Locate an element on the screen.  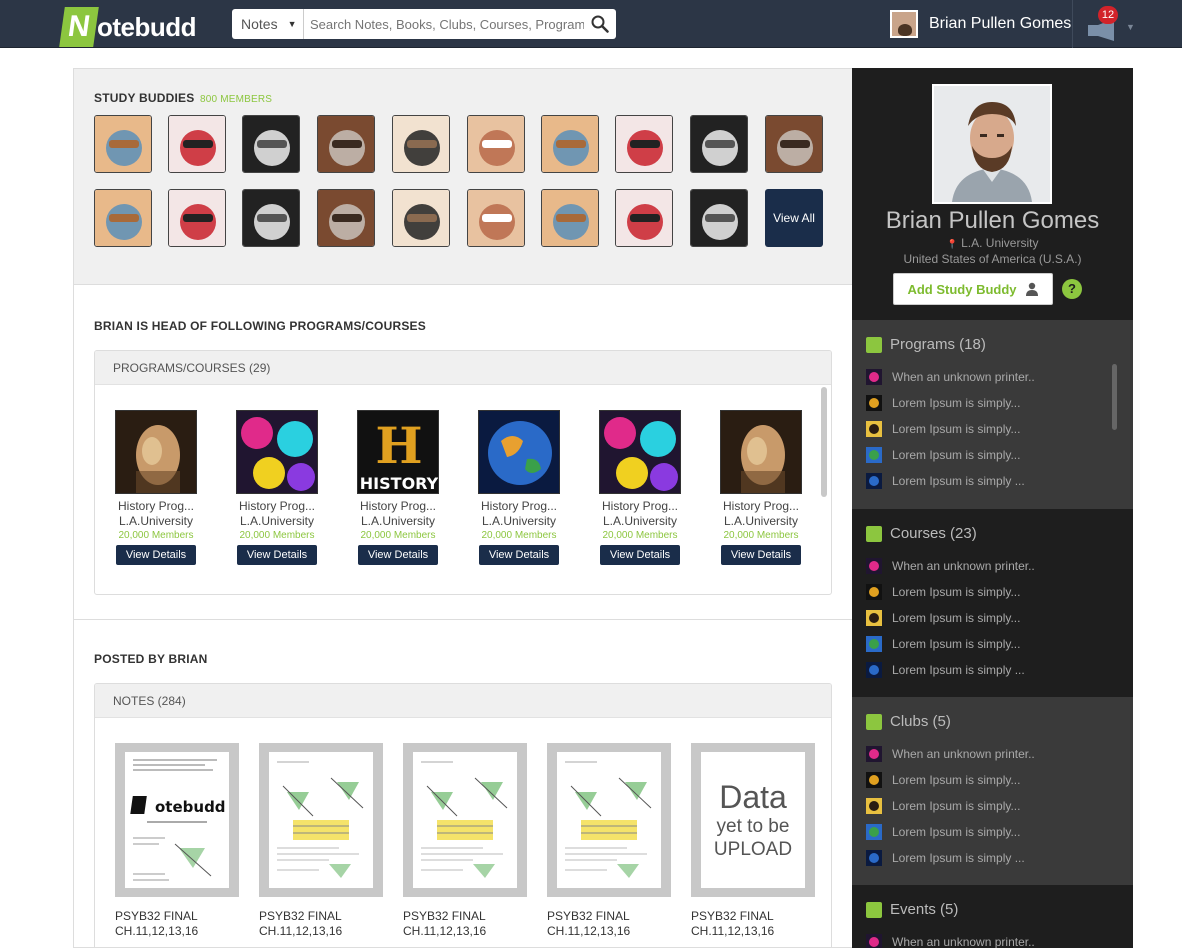
note-card: otebudd PSYB32 FINAL CH.11,12,13,16 is located at coordinates (177, 841).